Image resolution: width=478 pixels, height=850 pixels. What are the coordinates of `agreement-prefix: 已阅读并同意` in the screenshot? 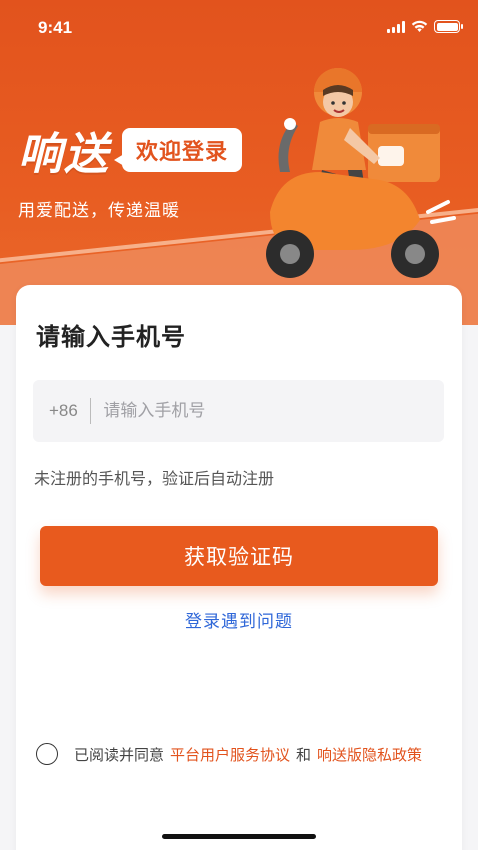 It's located at (119, 754).